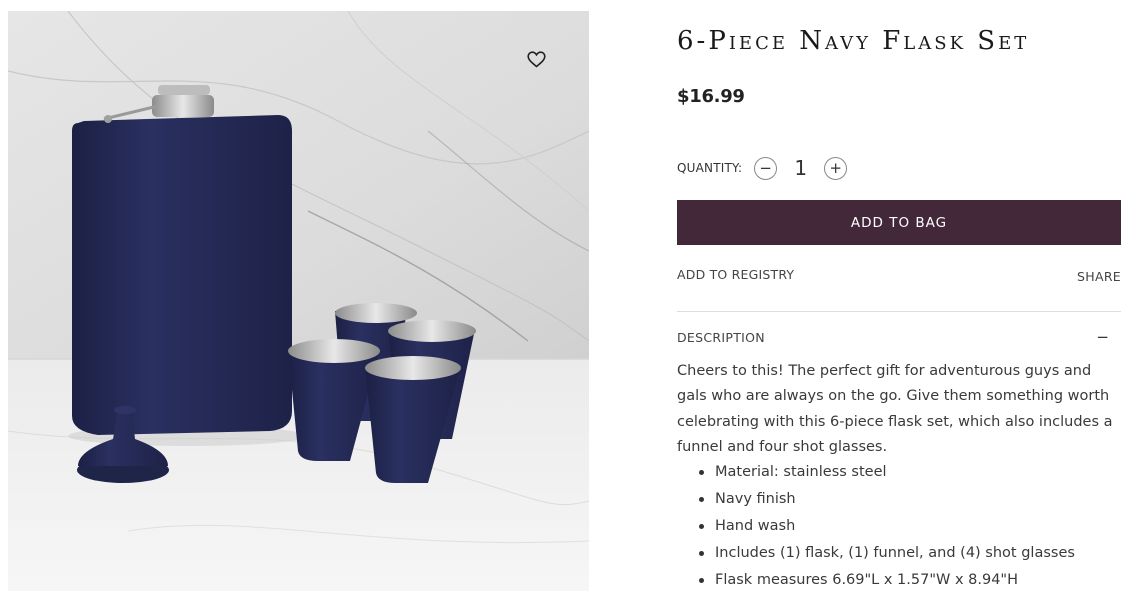 This screenshot has height=603, width=1141. I want to click on product-price: $16.99, so click(711, 96).